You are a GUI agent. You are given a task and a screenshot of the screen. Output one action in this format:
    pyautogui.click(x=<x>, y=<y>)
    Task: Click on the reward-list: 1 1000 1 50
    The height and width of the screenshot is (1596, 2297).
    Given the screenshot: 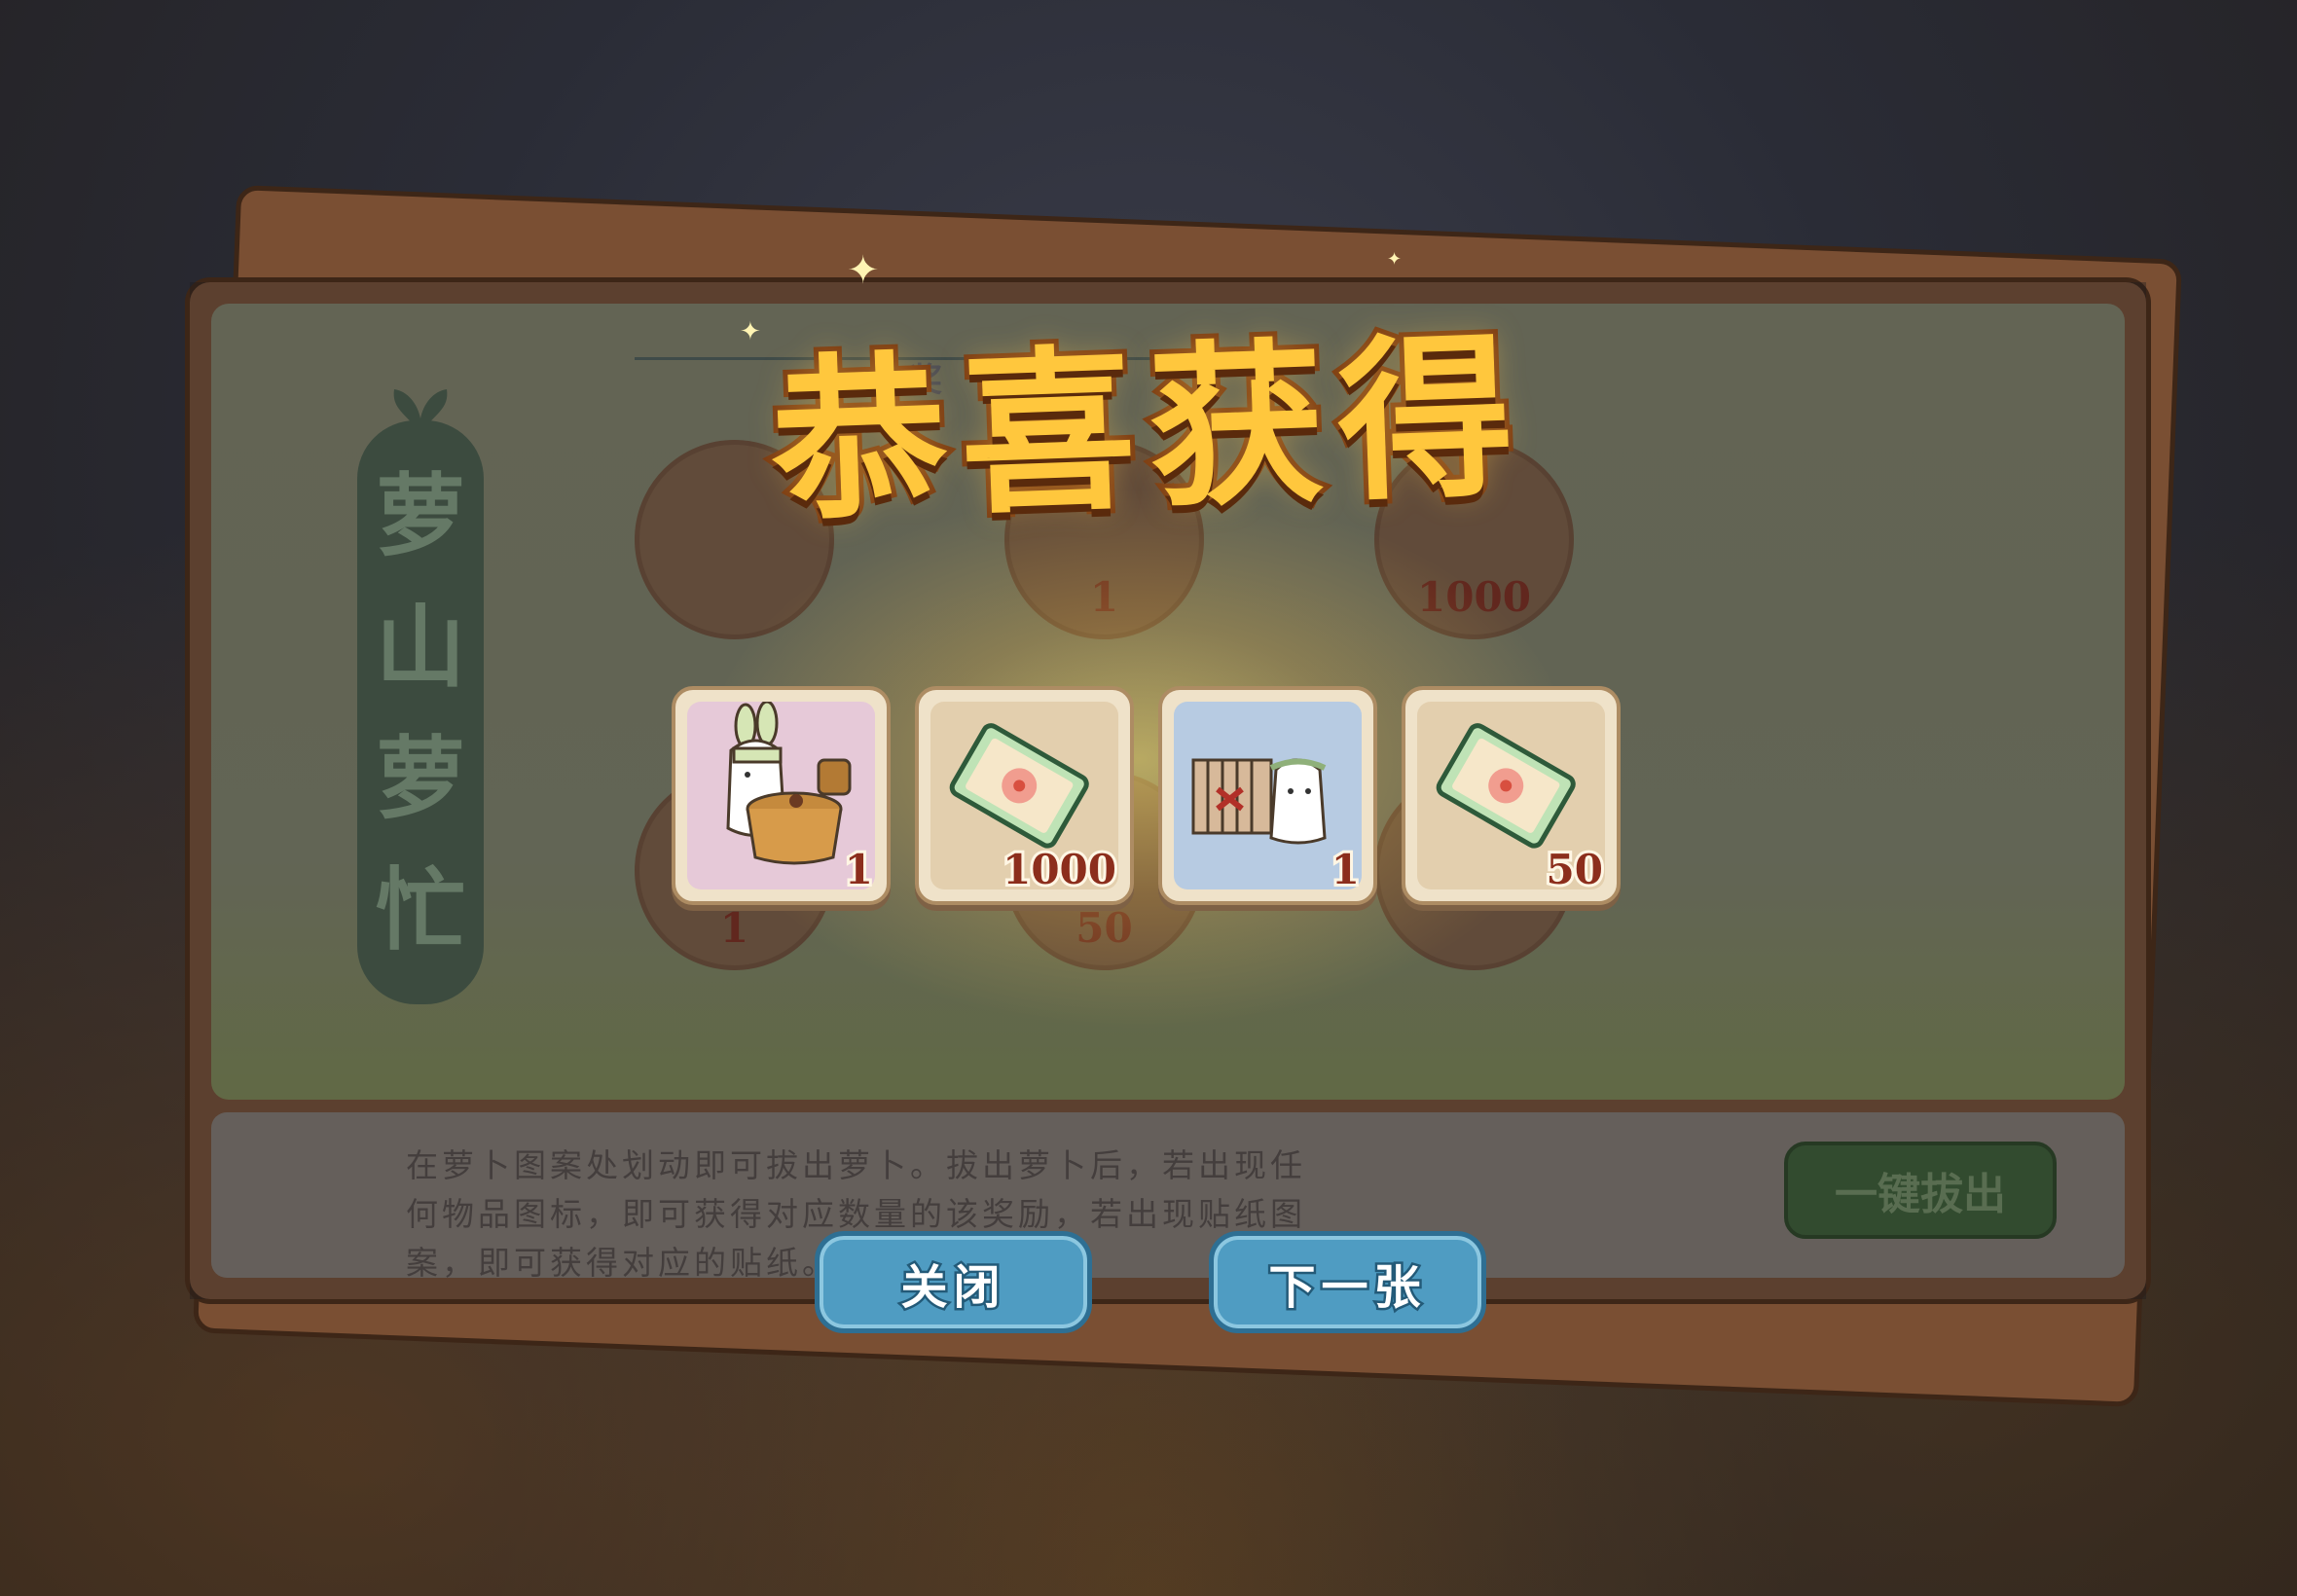 What is the action you would take?
    pyautogui.click(x=1146, y=798)
    